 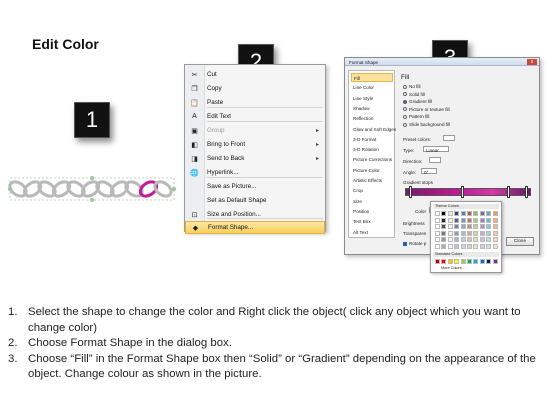 What do you see at coordinates (372, 118) in the screenshot?
I see `category-reflection: Reflection` at bounding box center [372, 118].